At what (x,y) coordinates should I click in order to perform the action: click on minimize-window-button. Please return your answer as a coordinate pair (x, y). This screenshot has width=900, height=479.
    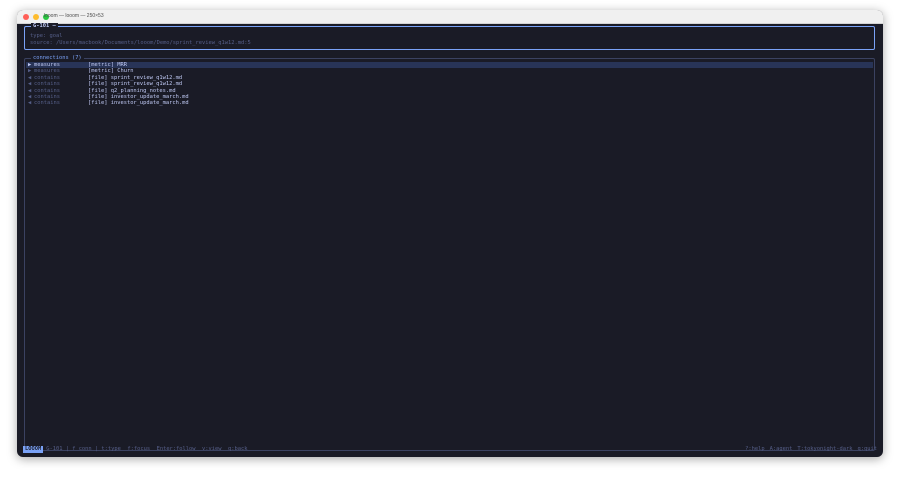
    Looking at the image, I should click on (36, 16).